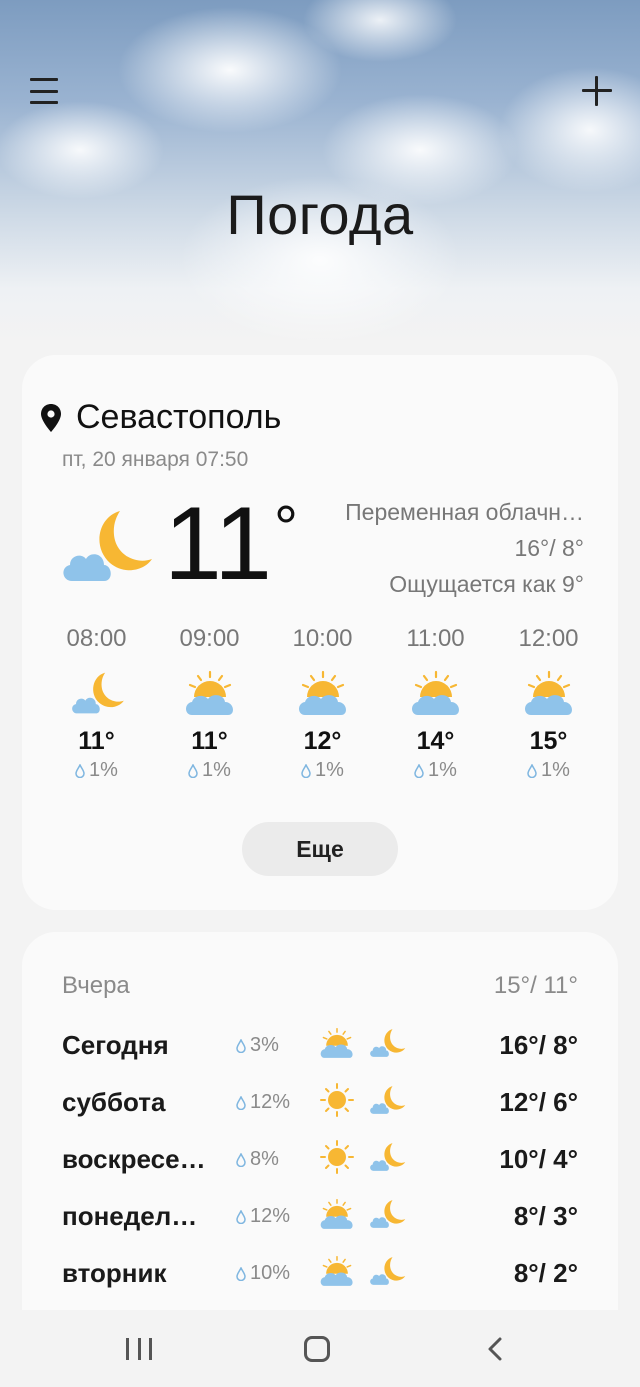 This screenshot has width=640, height=1387. What do you see at coordinates (538, 1045) in the screenshot?
I see `day-temperatures: 16°/ 8°` at bounding box center [538, 1045].